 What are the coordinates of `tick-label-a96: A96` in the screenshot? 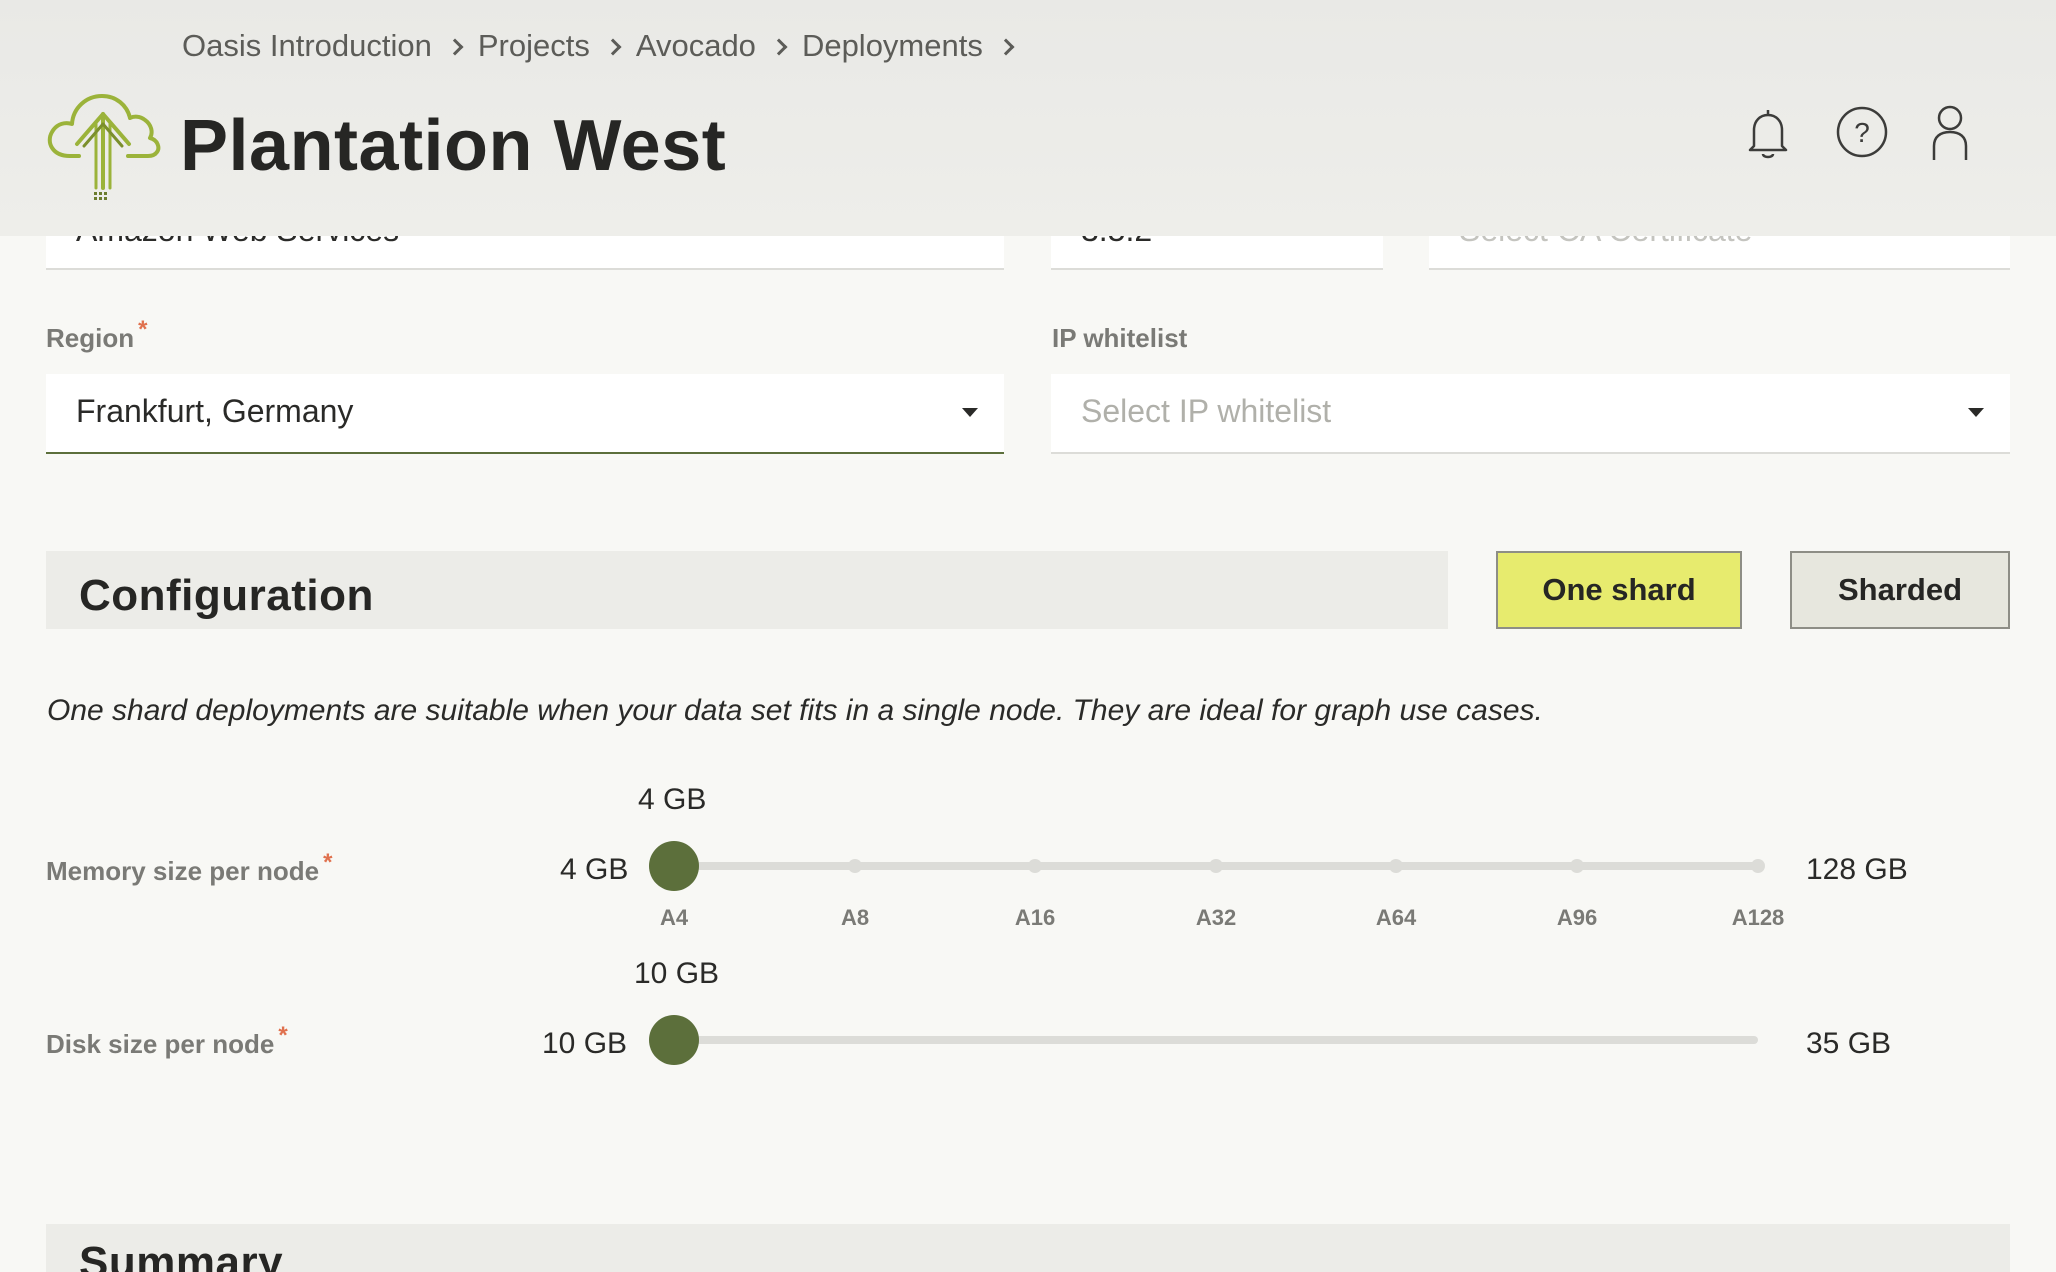 It's located at (1577, 917).